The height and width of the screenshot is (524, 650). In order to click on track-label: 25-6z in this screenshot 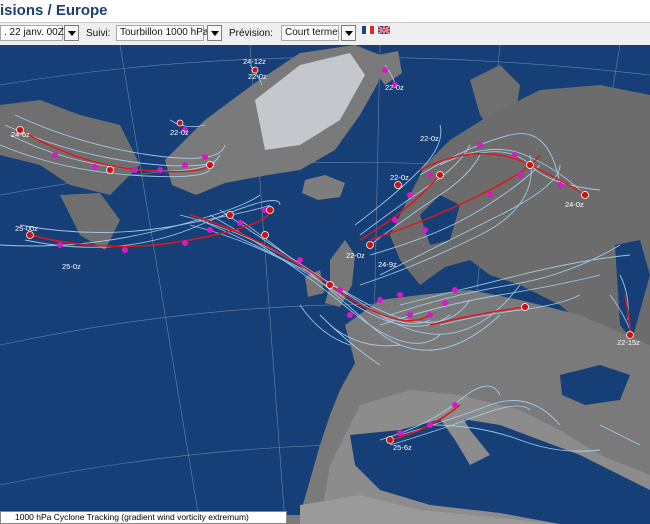, I will do `click(402, 447)`.